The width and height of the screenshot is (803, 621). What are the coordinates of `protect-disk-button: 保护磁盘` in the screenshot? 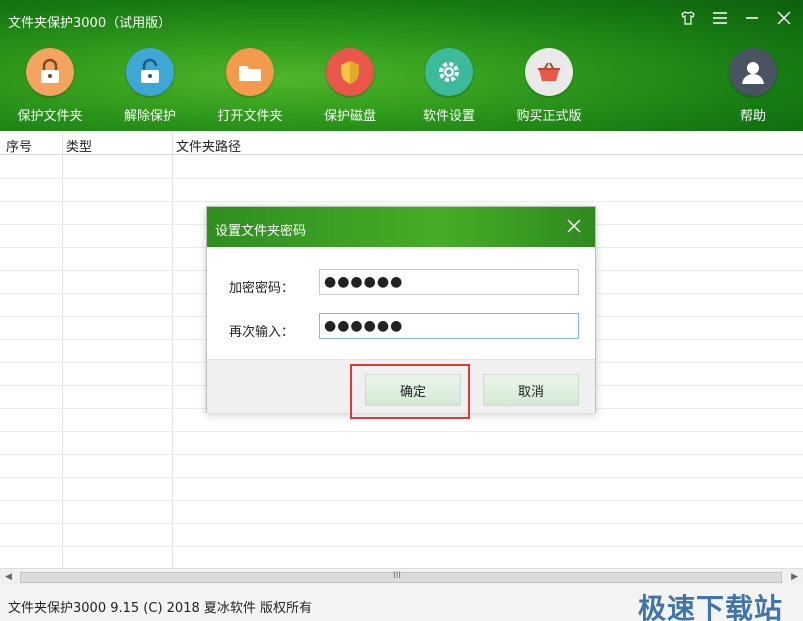 It's located at (350, 86).